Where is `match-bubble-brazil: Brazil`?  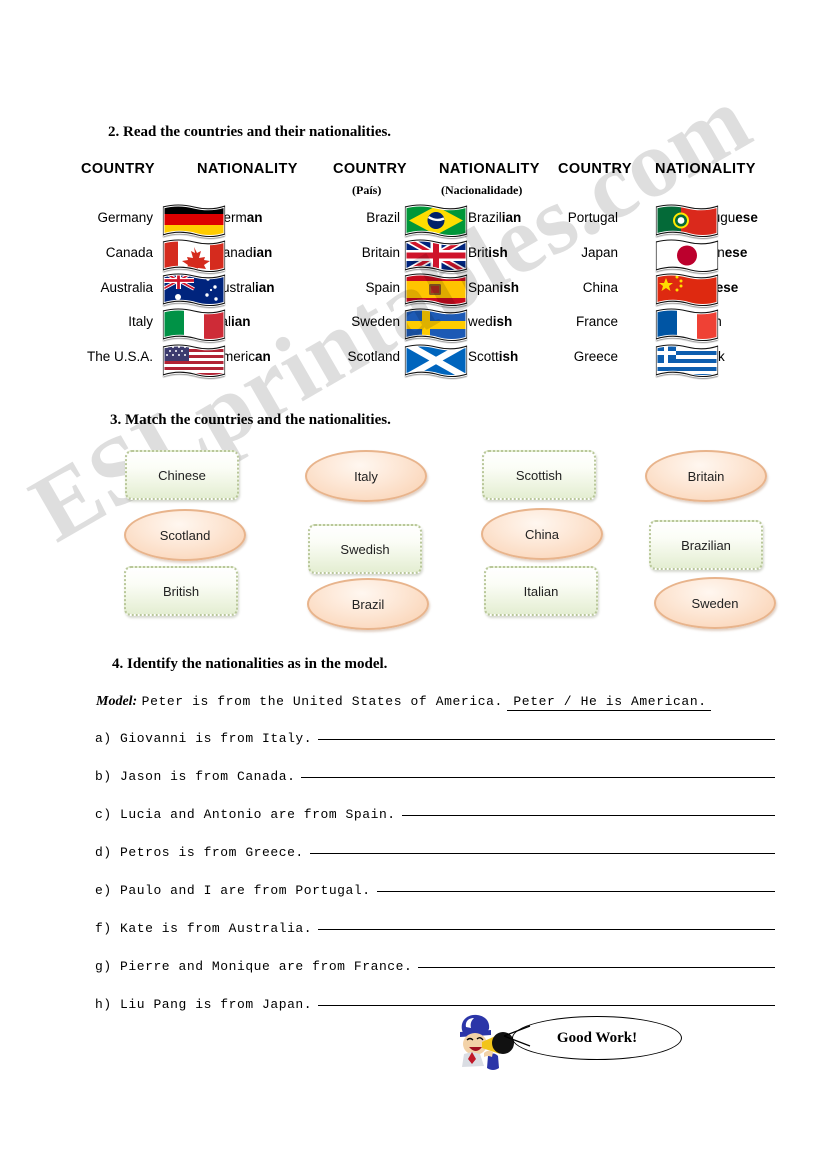 match-bubble-brazil: Brazil is located at coordinates (368, 604).